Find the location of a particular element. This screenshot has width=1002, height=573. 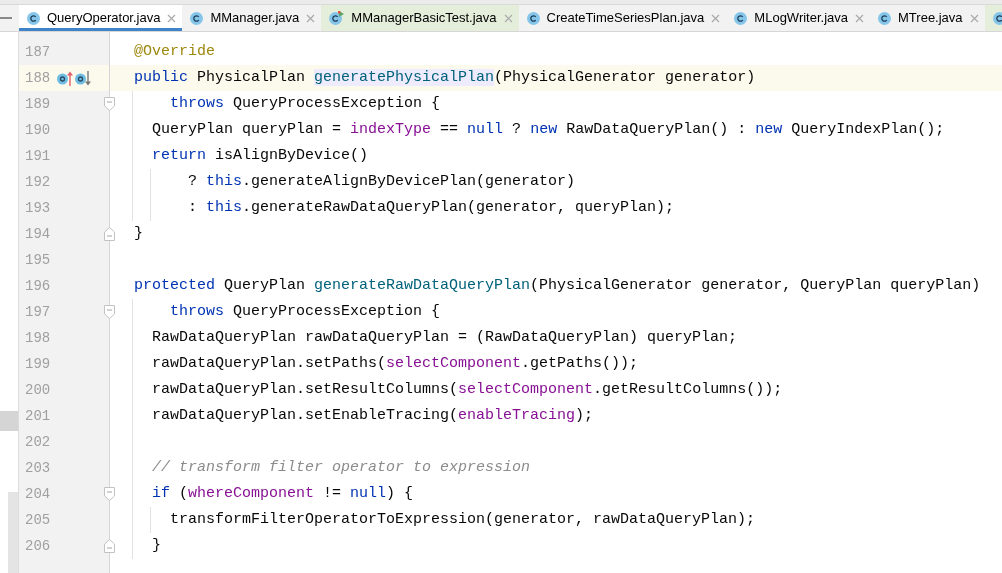

code-line: rawDataQueryPlan.setResultColumns(selectComponent.getResultColumns()); is located at coordinates (467, 389).